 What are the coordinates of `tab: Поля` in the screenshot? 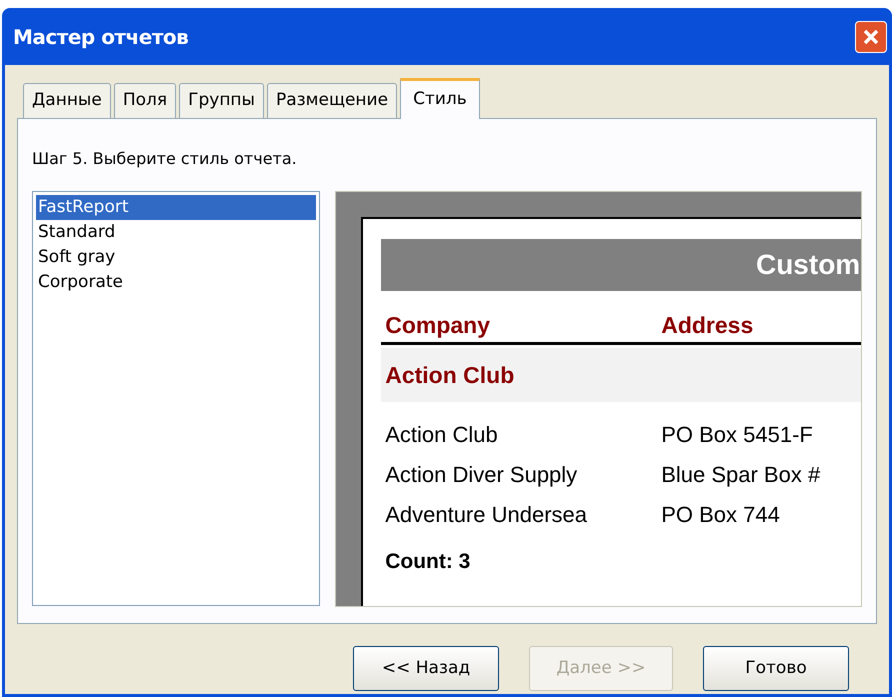 It's located at (145, 100).